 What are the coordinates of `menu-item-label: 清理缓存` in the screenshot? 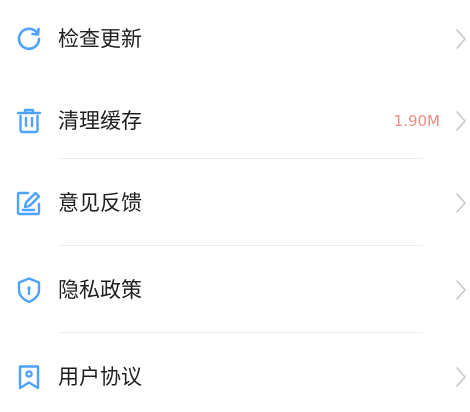 It's located at (100, 121).